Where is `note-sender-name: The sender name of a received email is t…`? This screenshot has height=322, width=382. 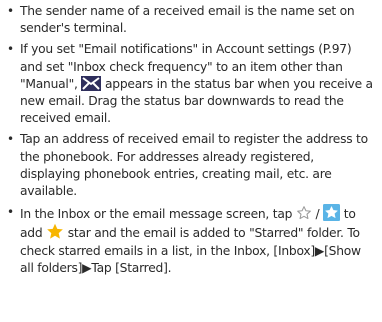
note-sender-name: The sender name of a received email is t… is located at coordinates (187, 20).